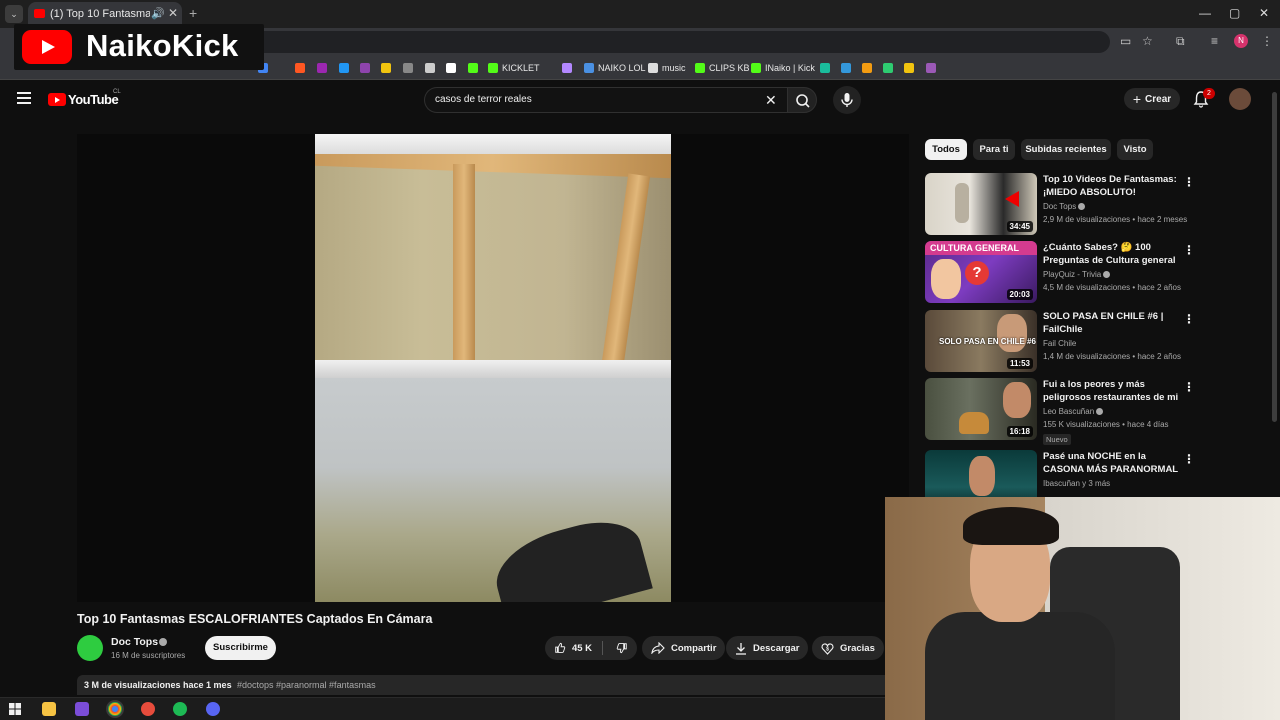 The height and width of the screenshot is (720, 1280). What do you see at coordinates (82, 709) in the screenshot?
I see `video-app-icon` at bounding box center [82, 709].